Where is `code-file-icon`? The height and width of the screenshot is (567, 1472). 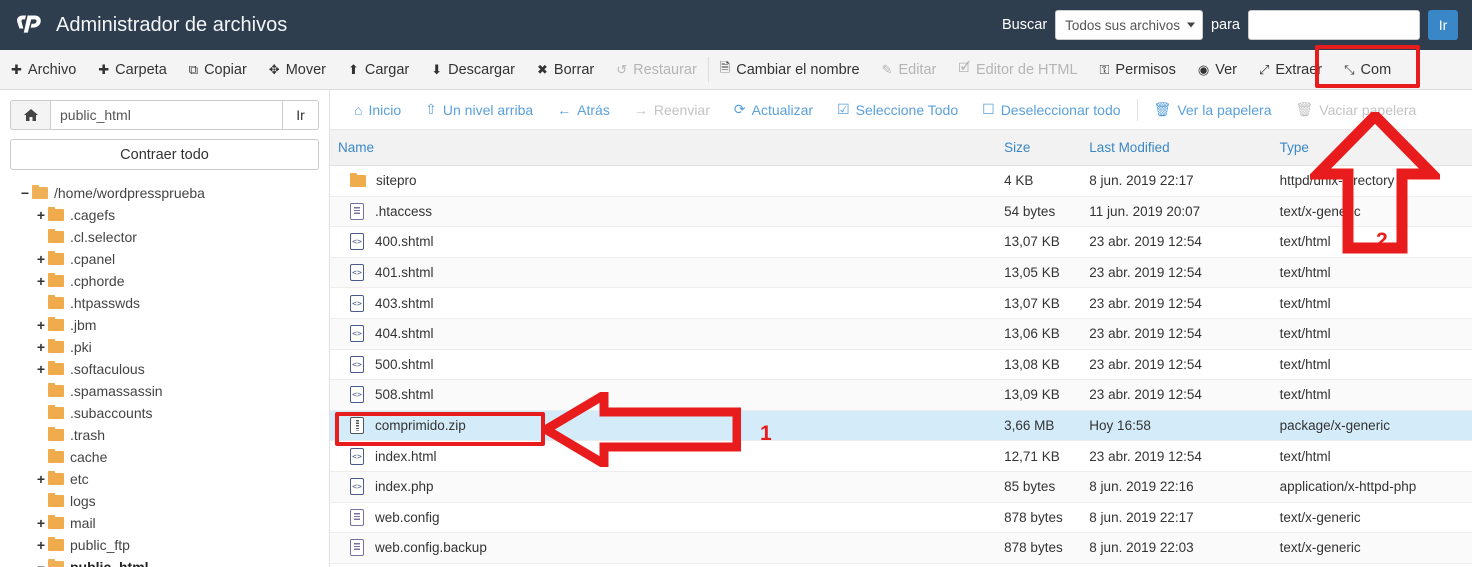 code-file-icon is located at coordinates (357, 487).